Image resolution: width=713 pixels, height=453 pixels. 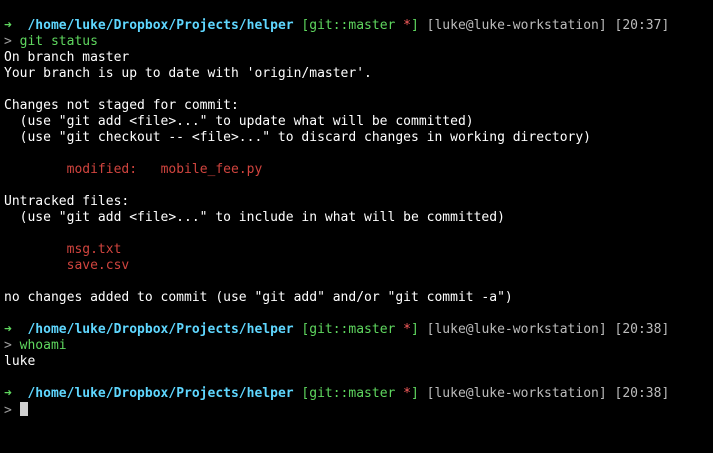 What do you see at coordinates (358, 170) in the screenshot?
I see `modified-file-line: modified: mobile_fee.py` at bounding box center [358, 170].